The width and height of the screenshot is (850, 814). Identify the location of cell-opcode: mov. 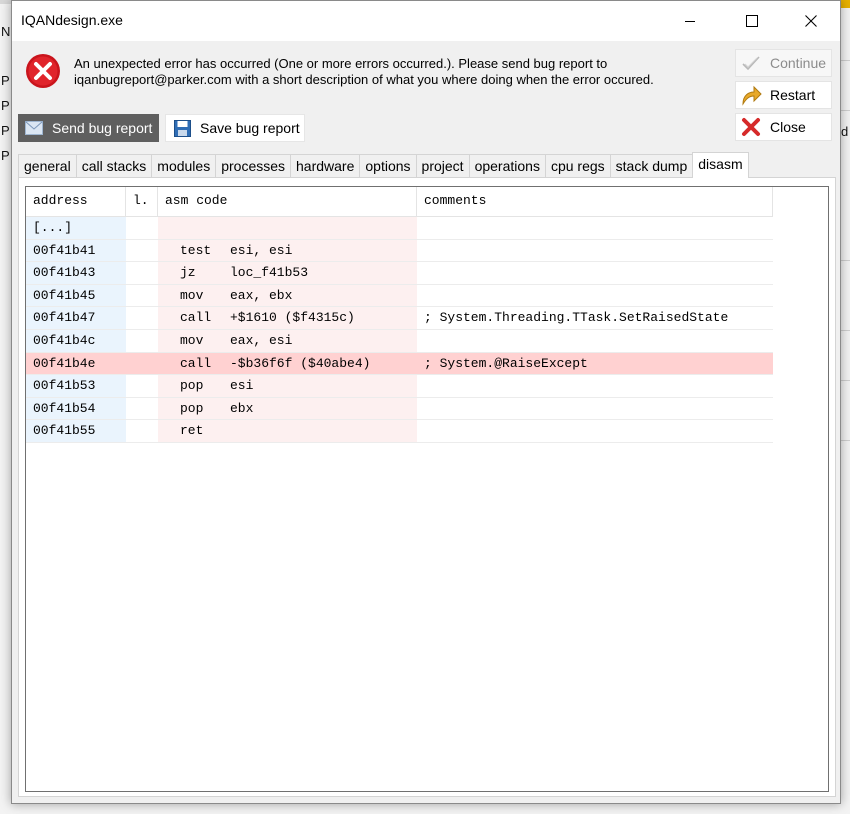
(192, 340).